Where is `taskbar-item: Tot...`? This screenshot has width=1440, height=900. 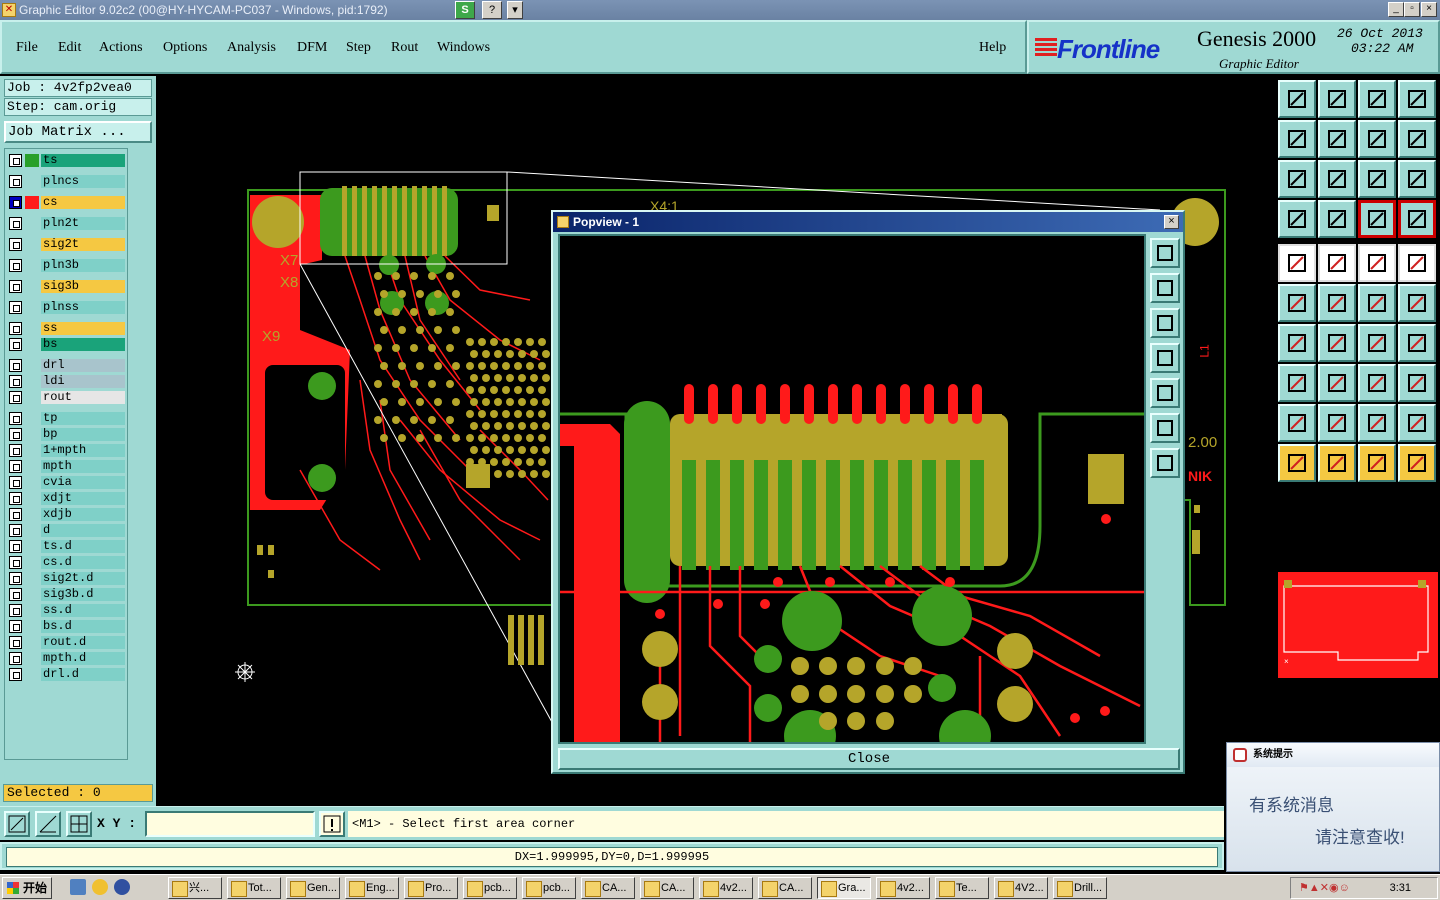 taskbar-item: Tot... is located at coordinates (254, 888).